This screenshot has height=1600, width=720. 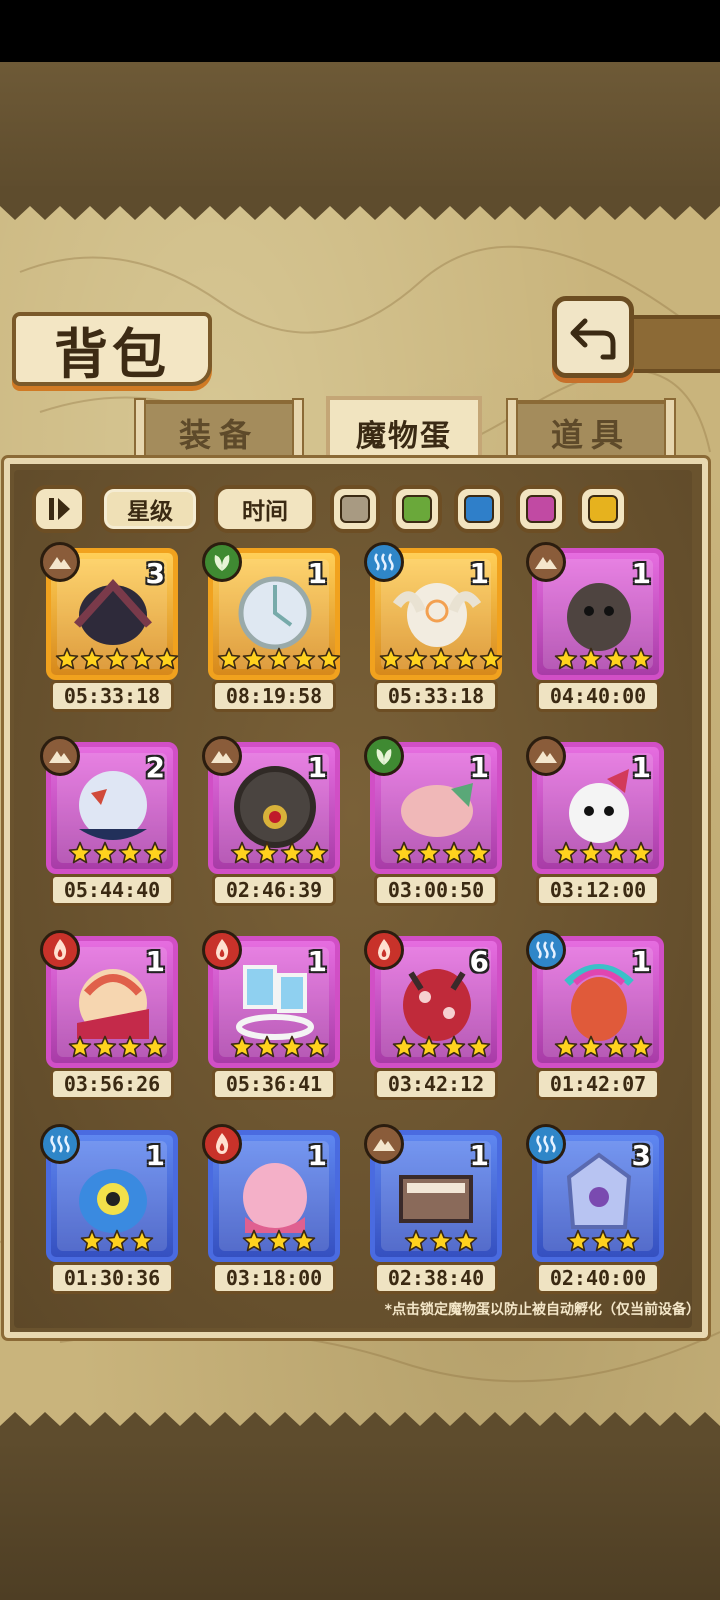 I want to click on sort-time-button: 时间, so click(x=265, y=509).